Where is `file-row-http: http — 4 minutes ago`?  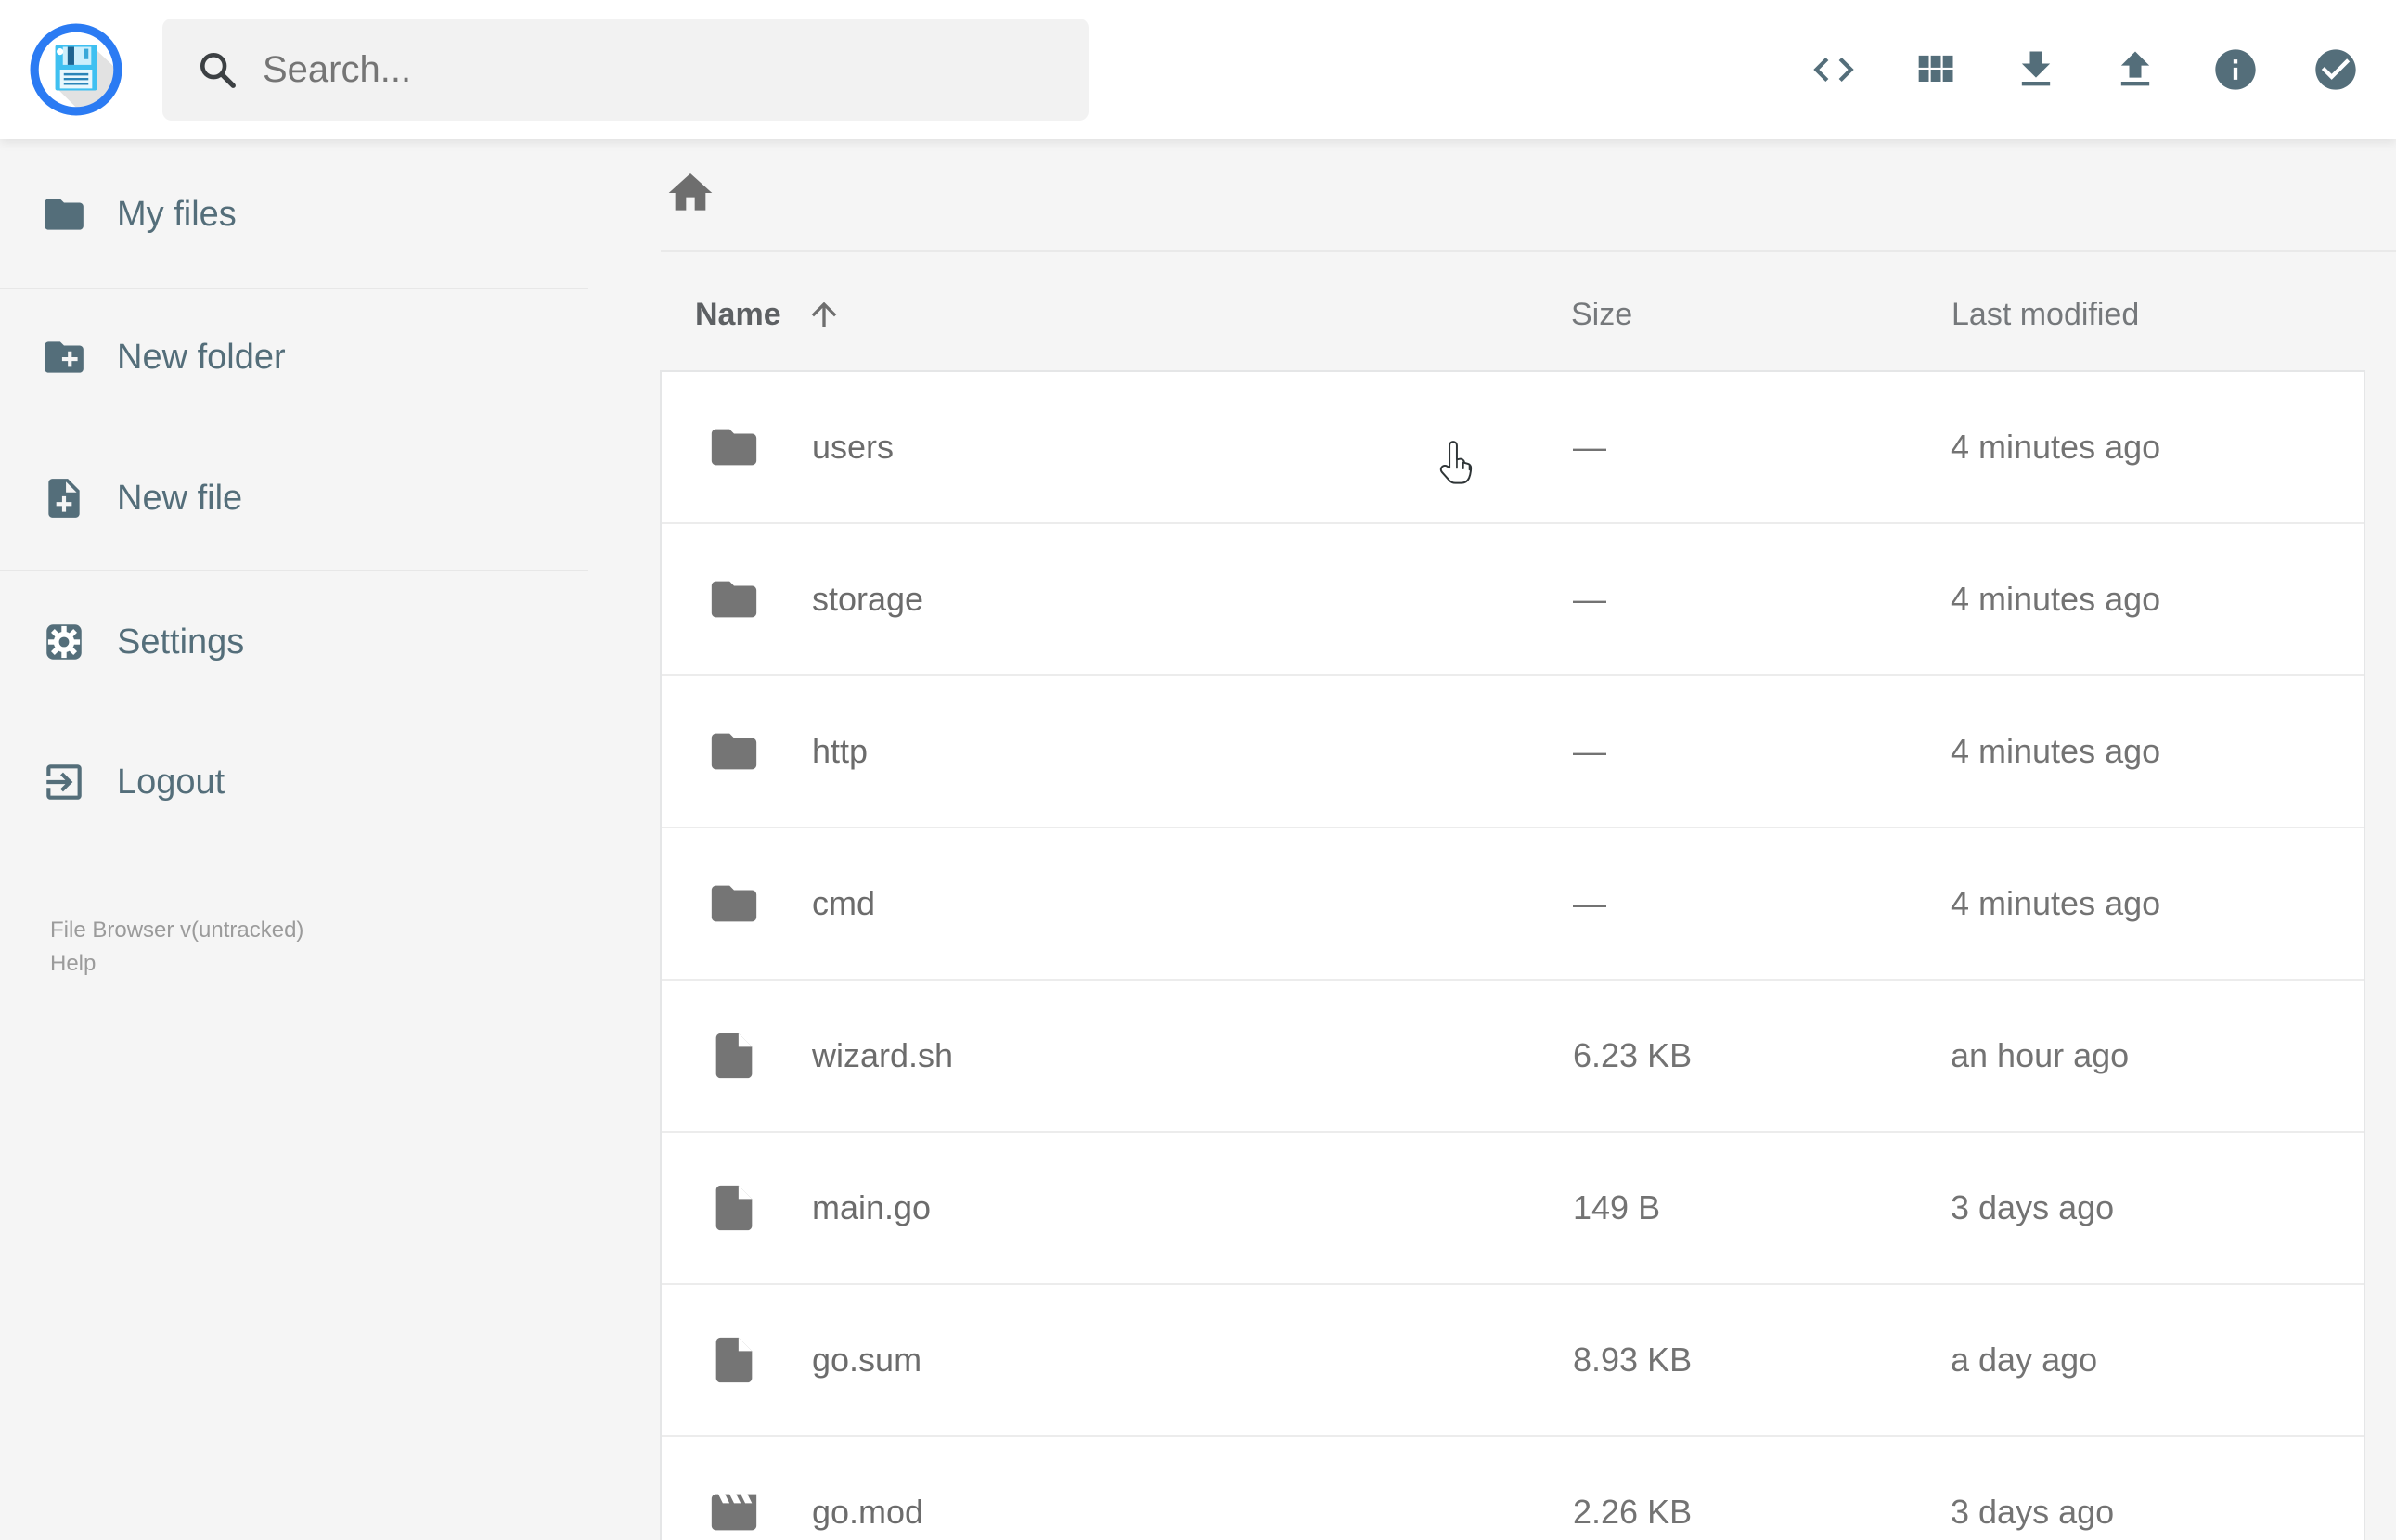 file-row-http: http — 4 minutes ago is located at coordinates (1513, 750).